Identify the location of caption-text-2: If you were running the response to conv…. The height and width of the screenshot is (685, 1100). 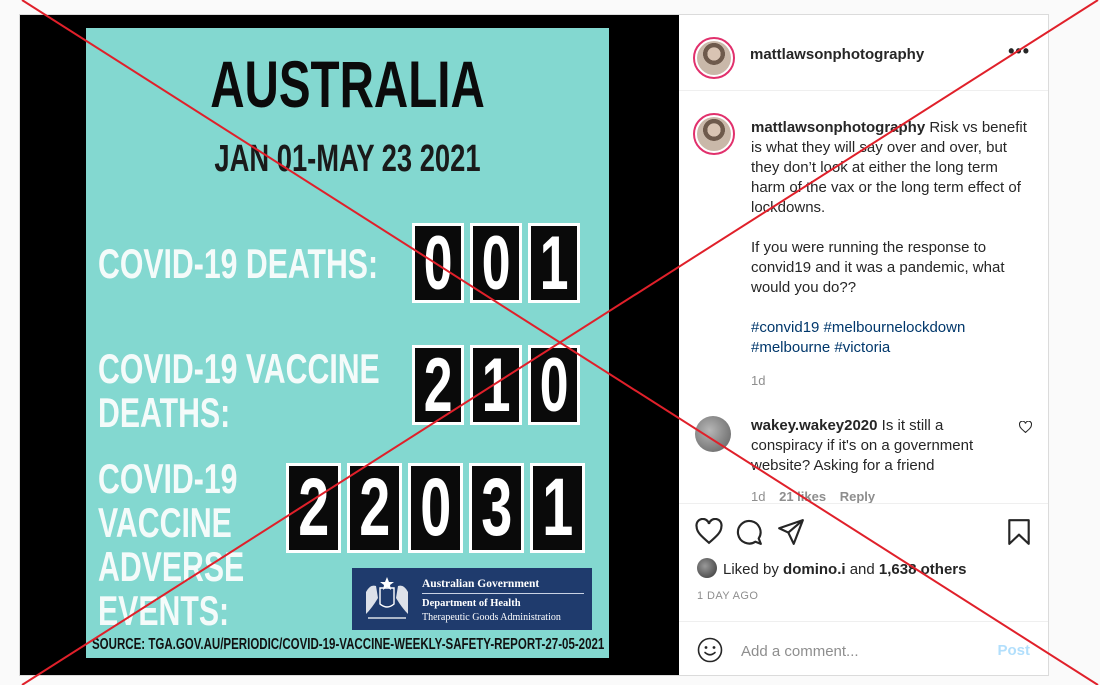
(878, 267).